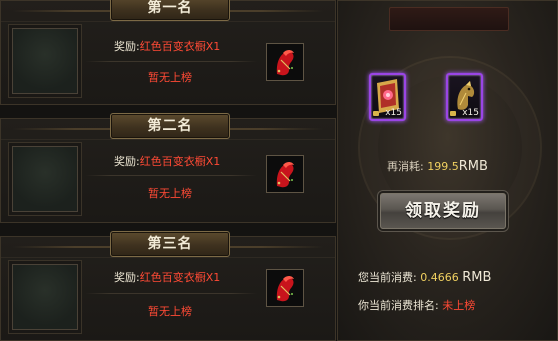  I want to click on current-spend: 您当前消费: 0.4666 RMB, so click(424, 277).